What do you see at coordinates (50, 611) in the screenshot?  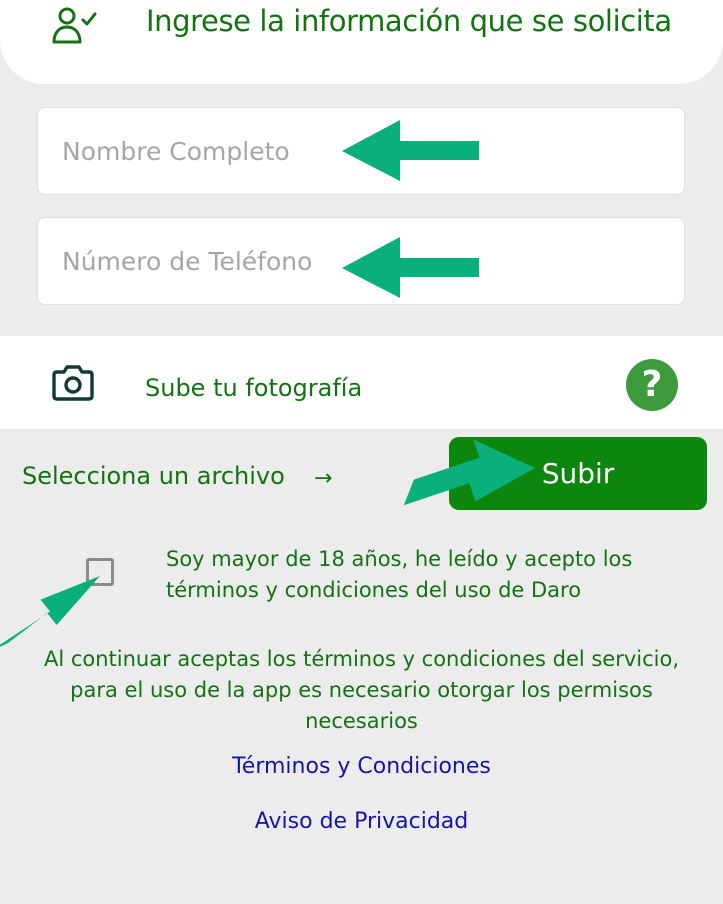 I see `annotation-arrow-checkbox` at bounding box center [50, 611].